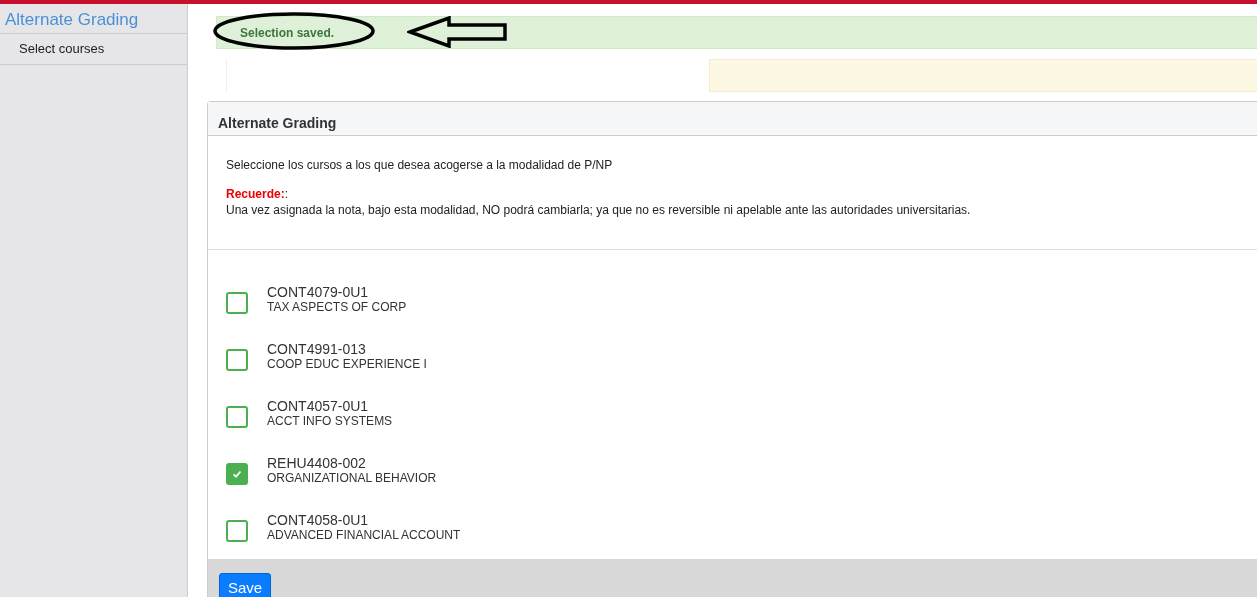 The image size is (1257, 597). What do you see at coordinates (599, 210) in the screenshot?
I see `note-text: Una vez asignada la nota, bajo esta modalidad, NO podrá cambiarla; ya que no es reversible ni apelable ante las autoridades universitarias.` at bounding box center [599, 210].